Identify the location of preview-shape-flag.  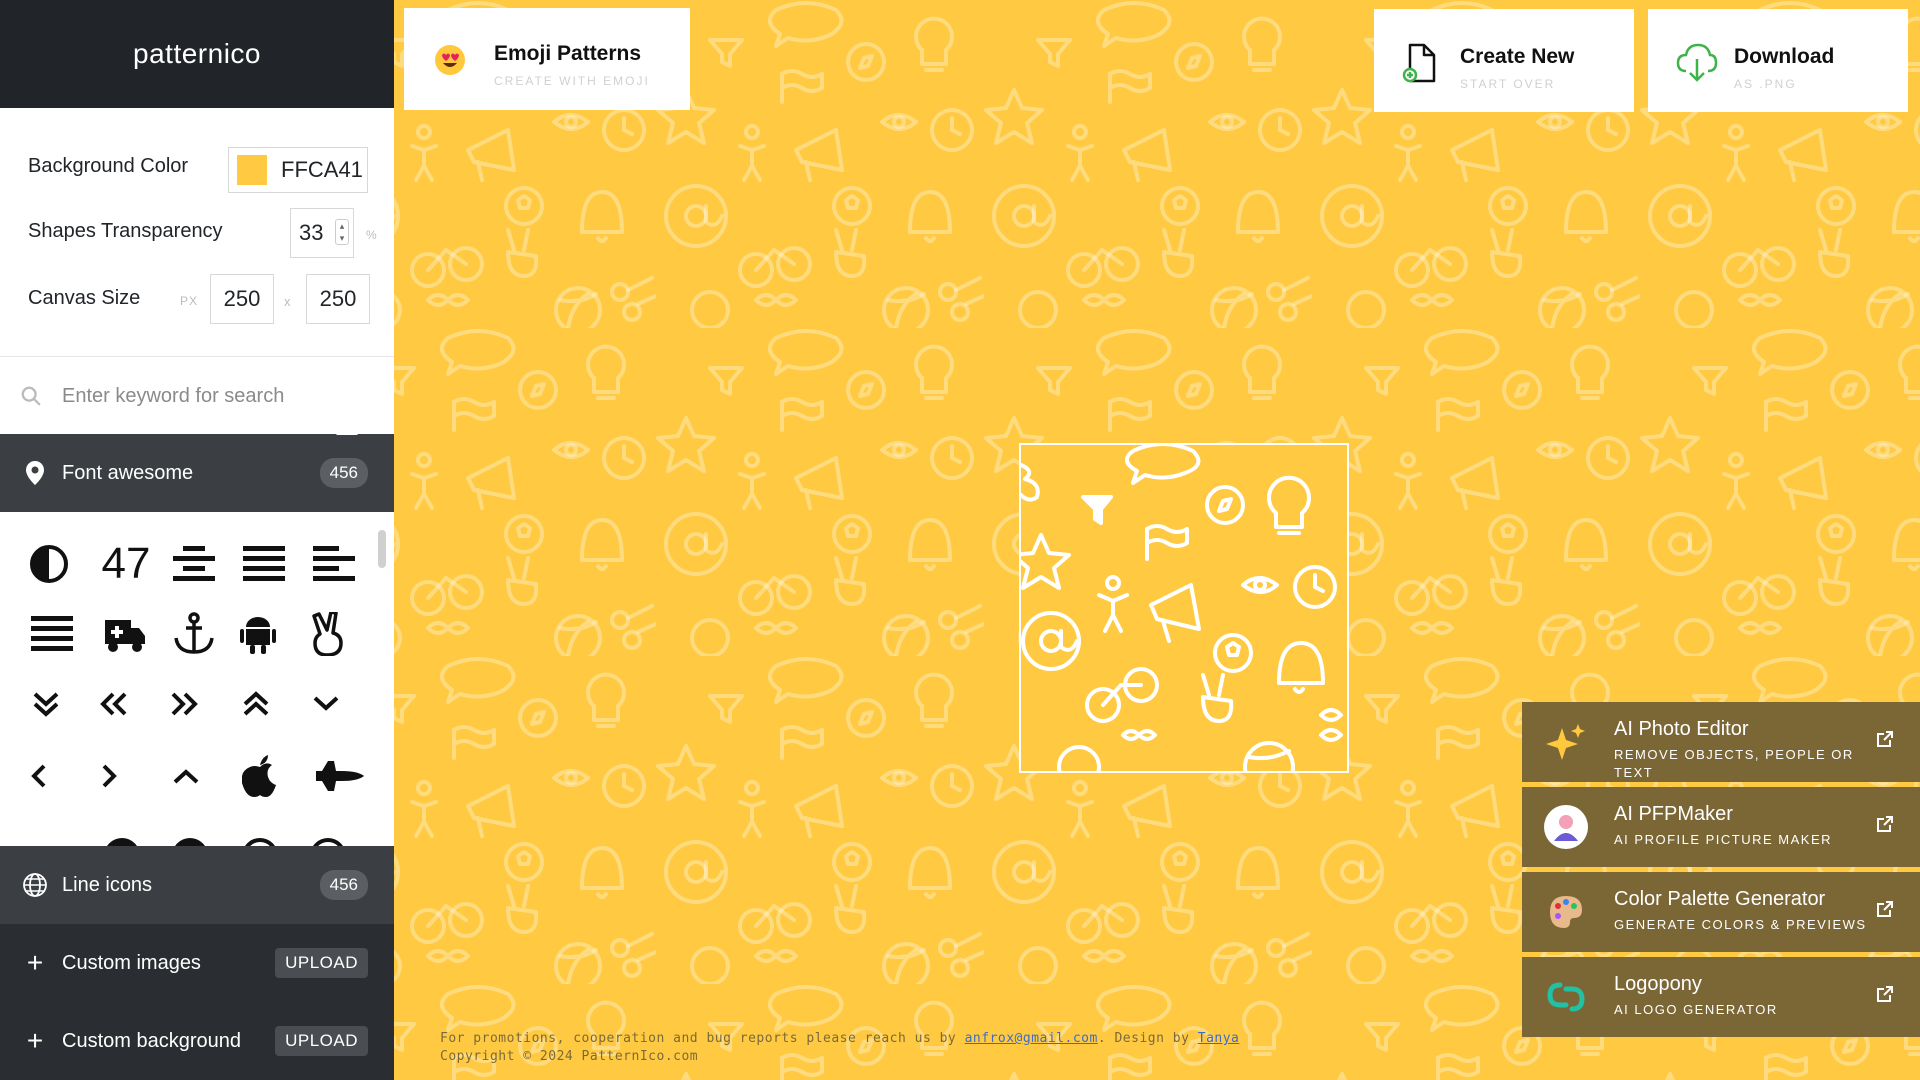
(1167, 542).